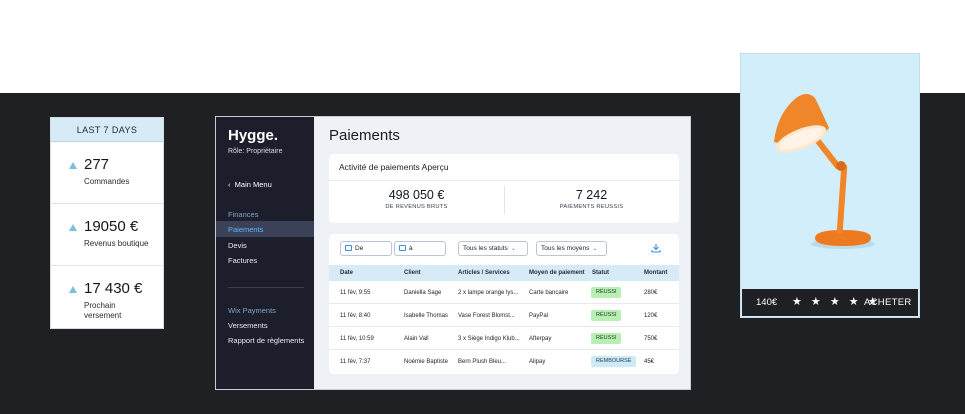  I want to click on stats-card-header: LAST 7 DAYS, so click(107, 130).